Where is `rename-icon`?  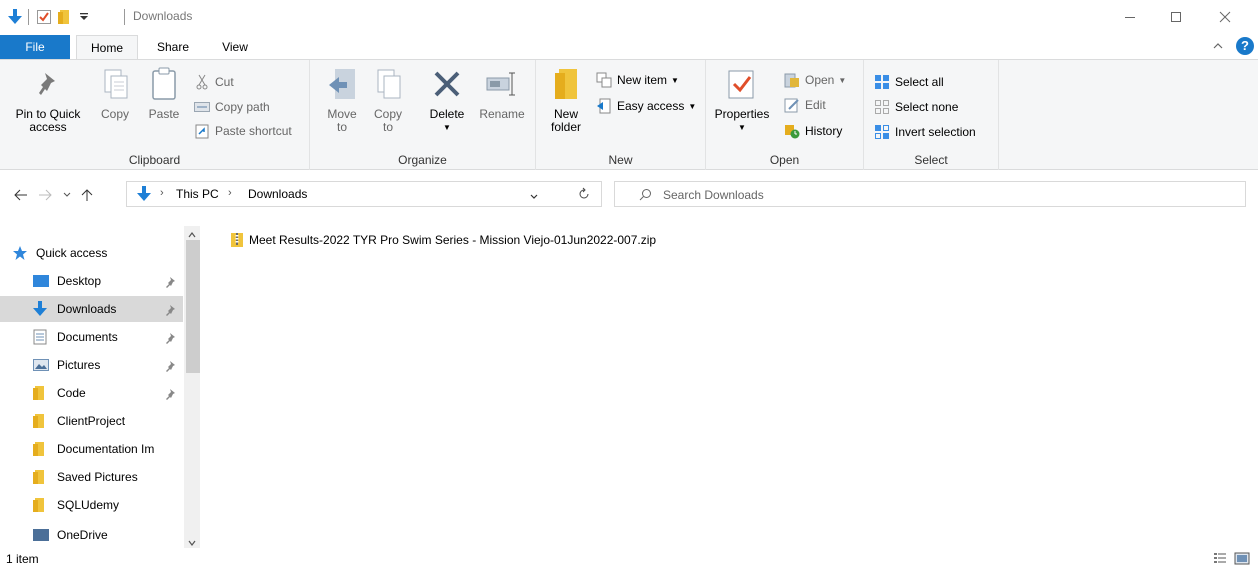
rename-icon is located at coordinates (502, 84).